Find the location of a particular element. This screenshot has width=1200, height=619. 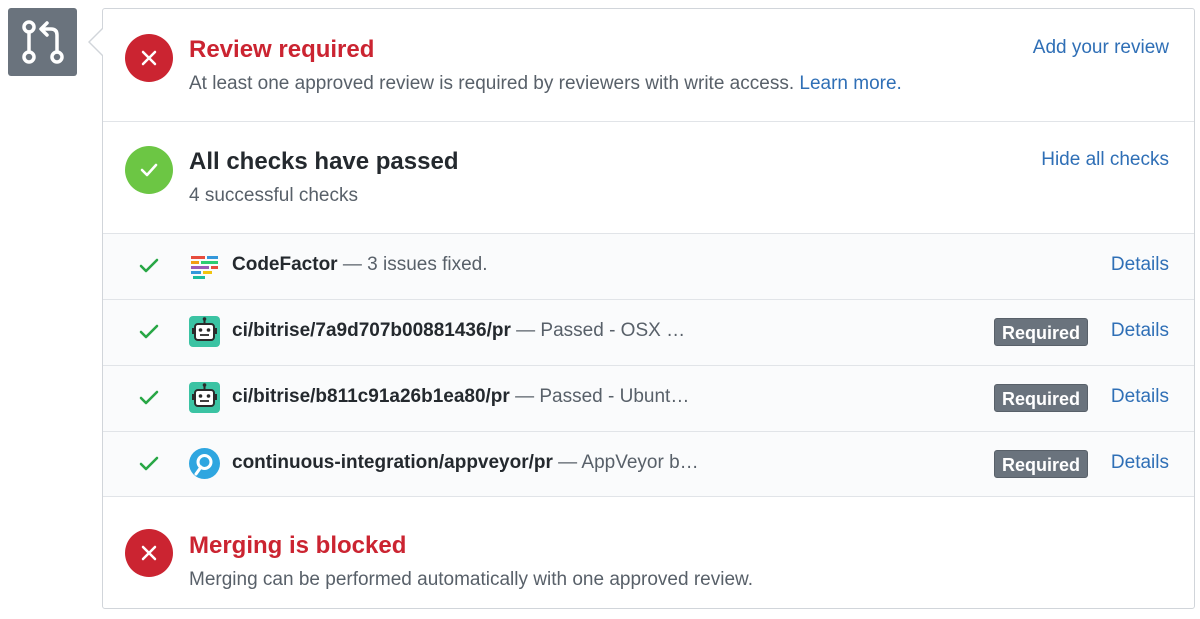

check-name: continuous-integration/appveyor/pr is located at coordinates (392, 462).